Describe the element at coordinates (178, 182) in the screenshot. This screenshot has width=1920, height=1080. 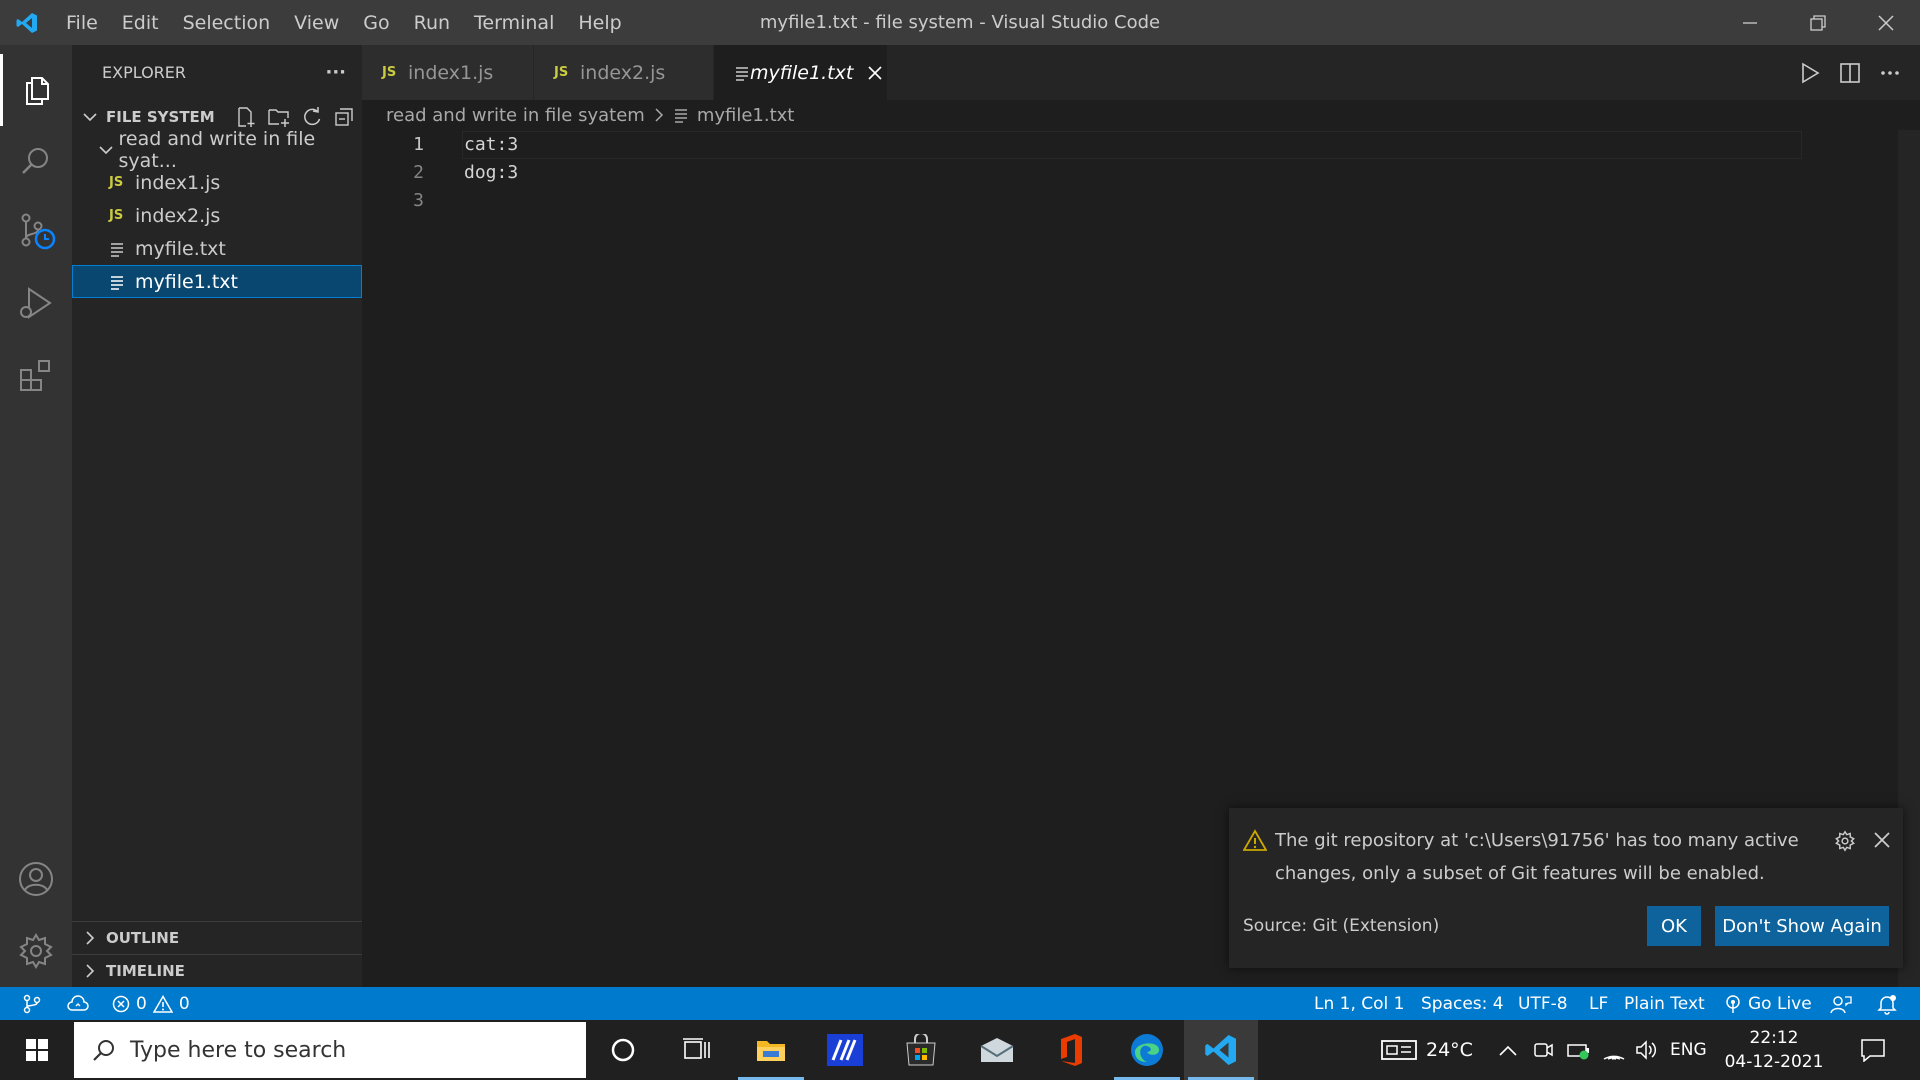
I see `file-label: index1.js` at that location.